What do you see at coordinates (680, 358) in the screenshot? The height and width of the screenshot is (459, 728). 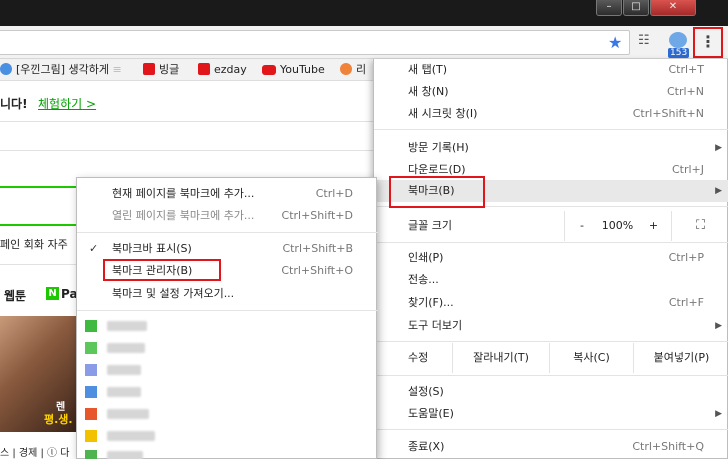 I see `paste-button: 붙여넣기(P)` at bounding box center [680, 358].